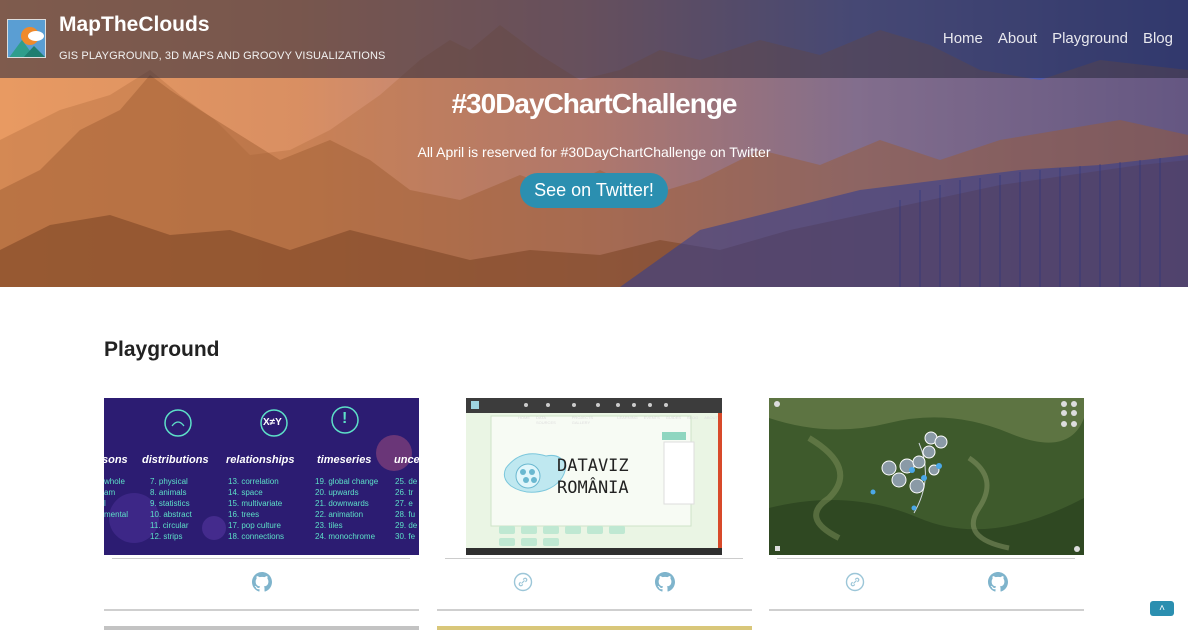  I want to click on nav-blog: Blog, so click(1158, 38).